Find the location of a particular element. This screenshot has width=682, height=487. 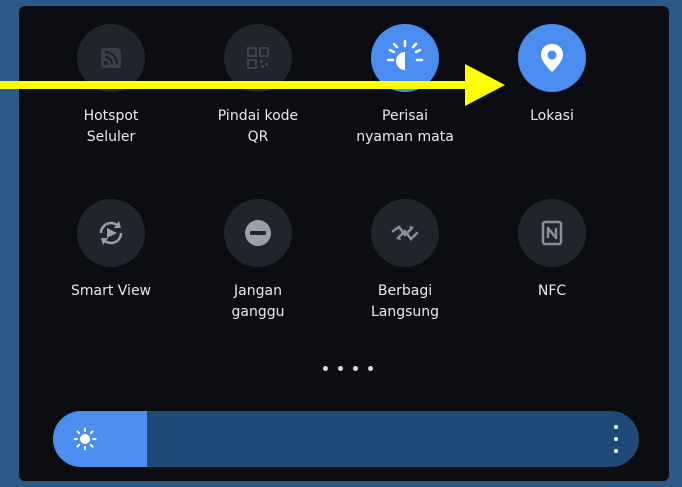

tile-hotspot: Hotspot Seluler is located at coordinates (111, 86).